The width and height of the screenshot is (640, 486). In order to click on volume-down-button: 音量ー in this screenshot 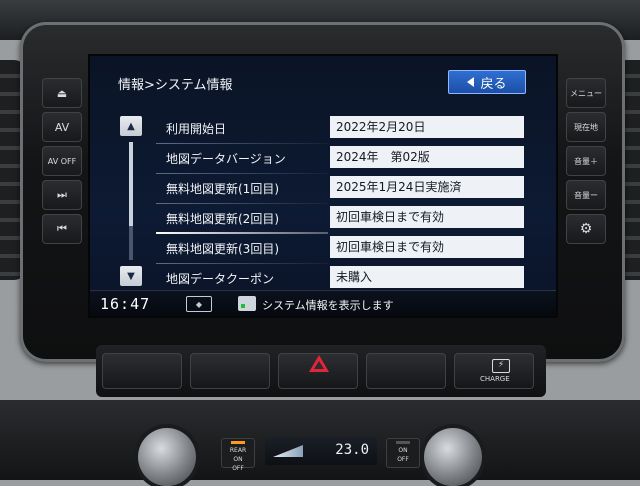, I will do `click(586, 195)`.